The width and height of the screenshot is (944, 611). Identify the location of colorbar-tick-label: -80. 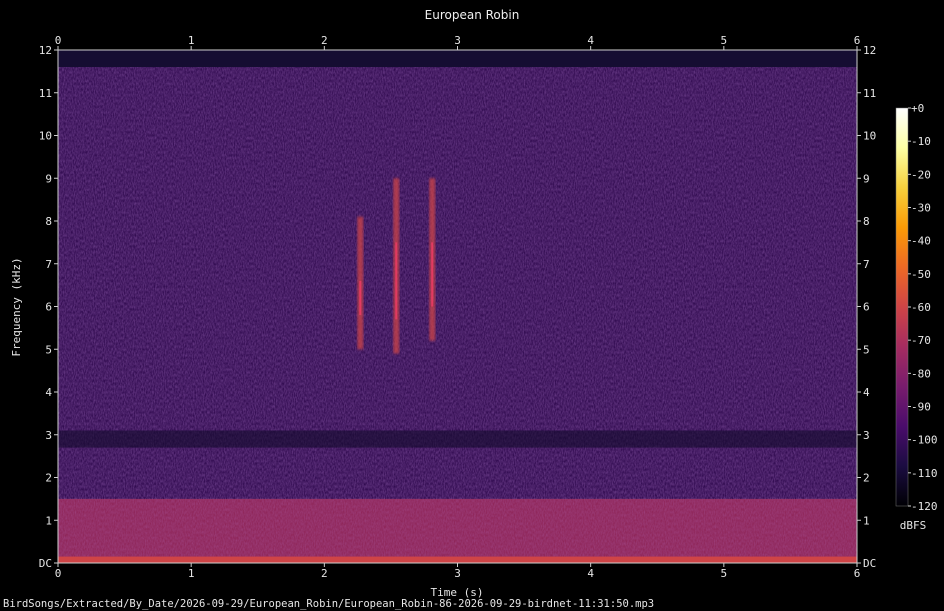
(921, 373).